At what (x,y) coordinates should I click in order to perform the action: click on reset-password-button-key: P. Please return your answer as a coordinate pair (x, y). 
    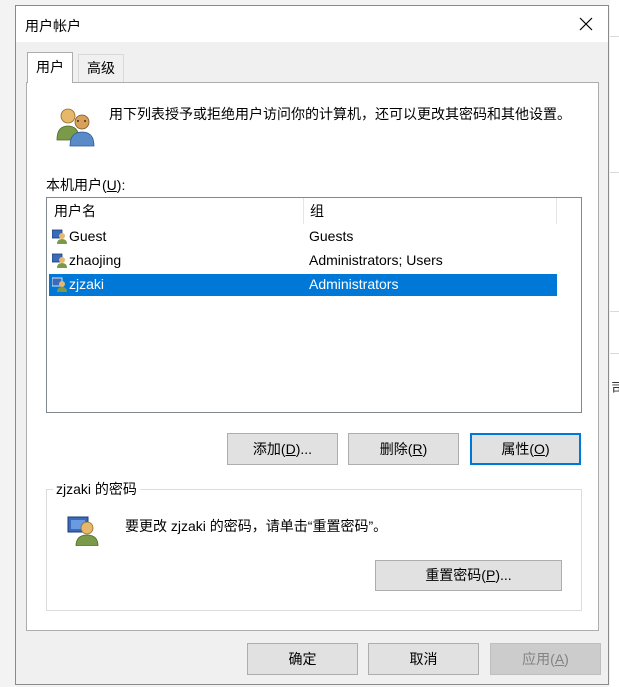
    Looking at the image, I should click on (490, 575).